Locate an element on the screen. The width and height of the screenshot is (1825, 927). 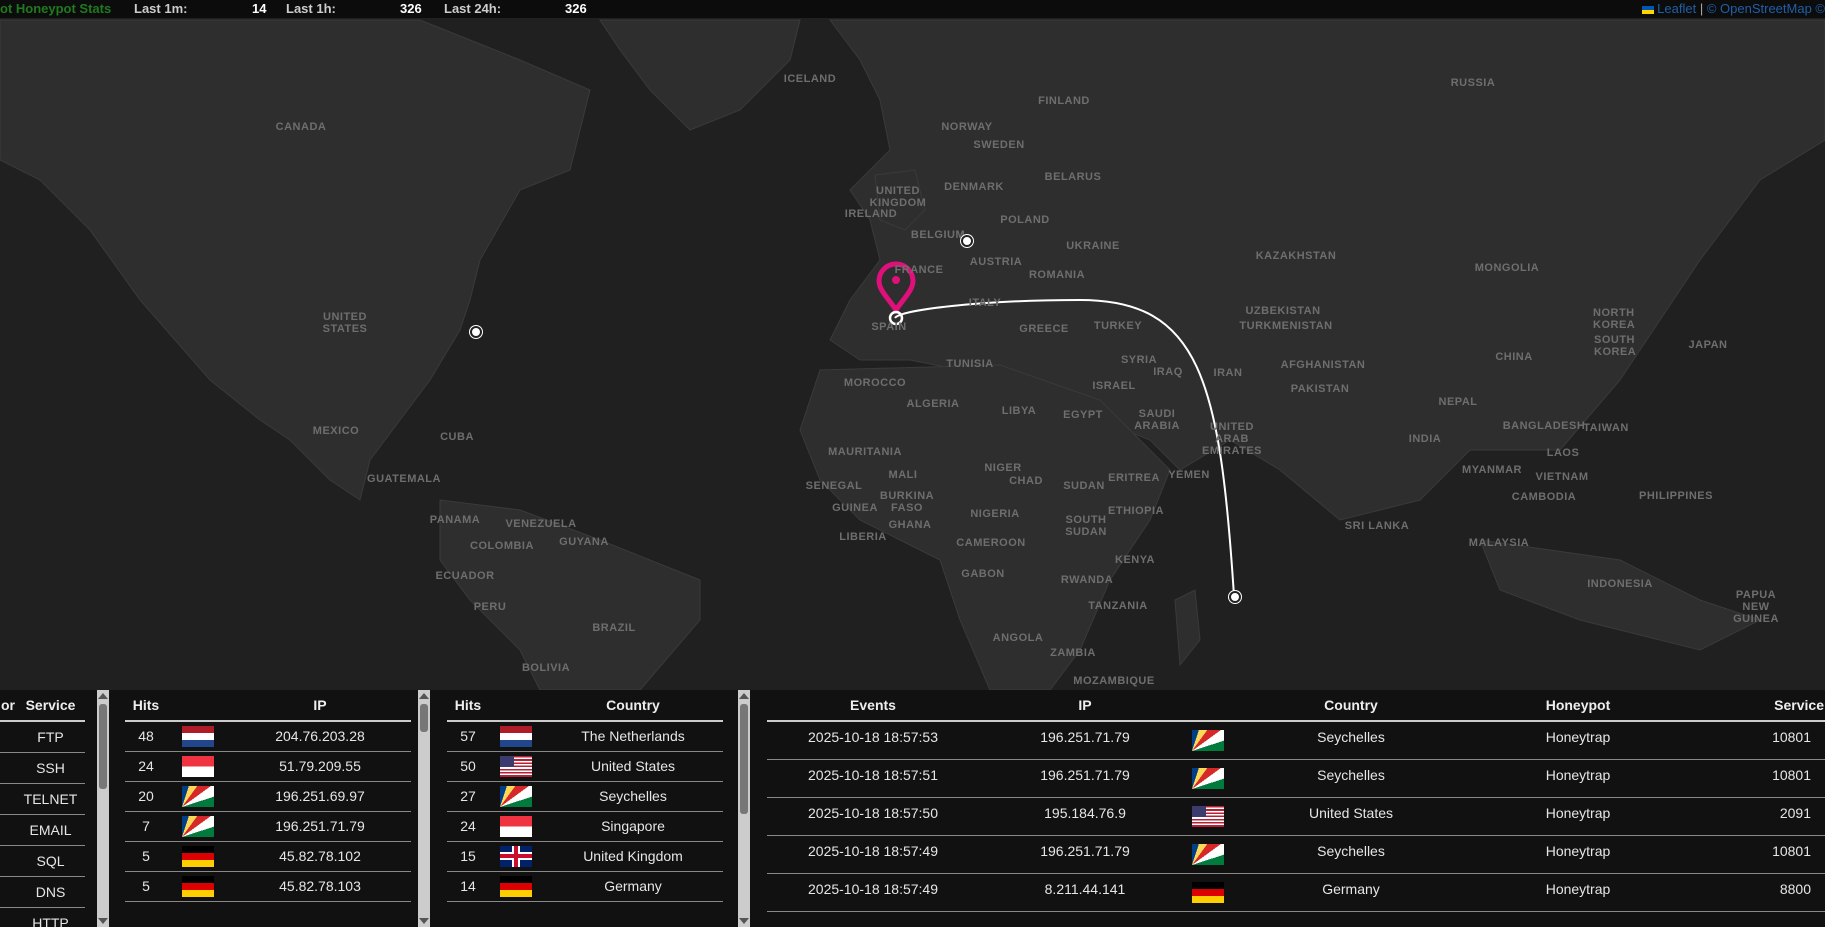
map-attribution: Leaflet | © OpenStreetMap © is located at coordinates (1733, 8).